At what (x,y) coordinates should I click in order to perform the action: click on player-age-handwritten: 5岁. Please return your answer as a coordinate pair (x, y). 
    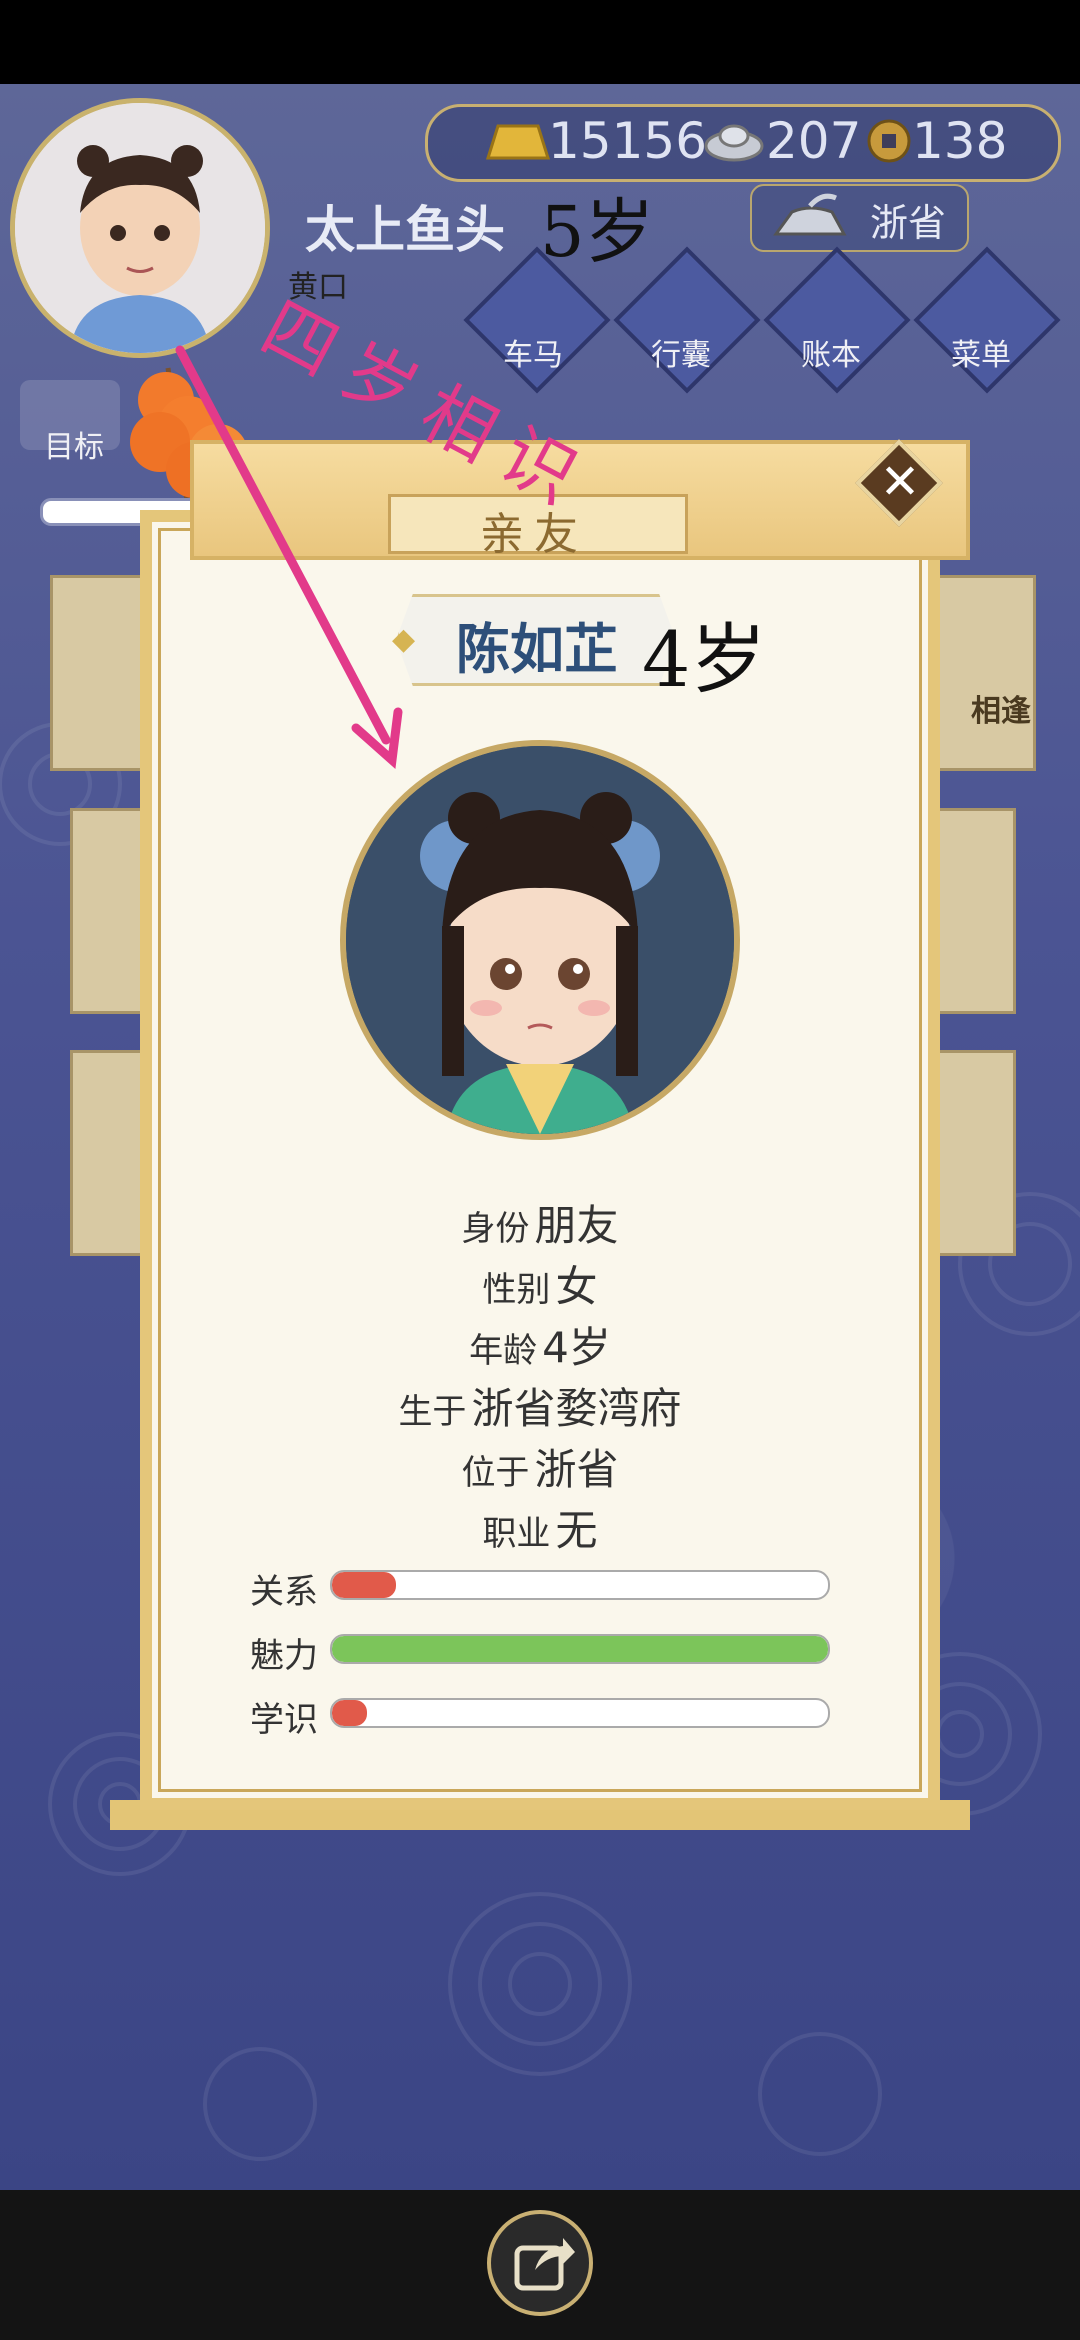
    Looking at the image, I should click on (597, 232).